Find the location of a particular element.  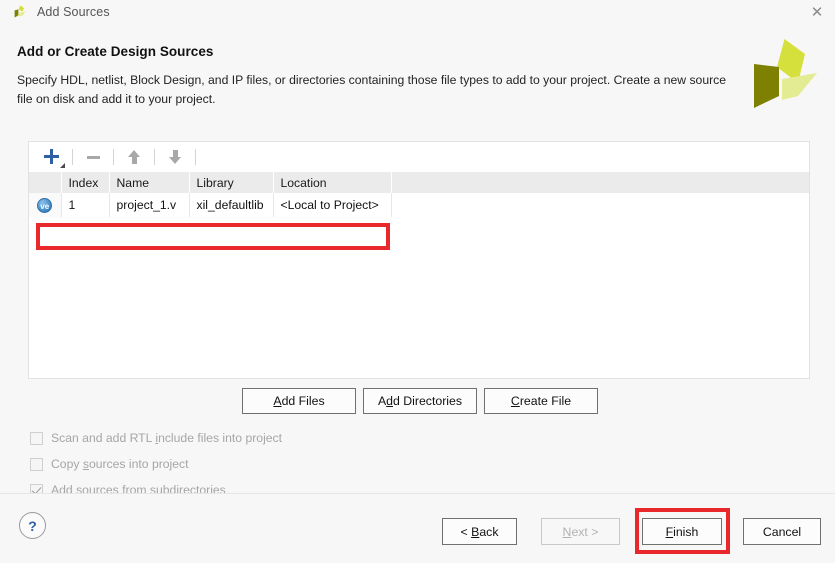

cancel-button: Cancel is located at coordinates (782, 531).